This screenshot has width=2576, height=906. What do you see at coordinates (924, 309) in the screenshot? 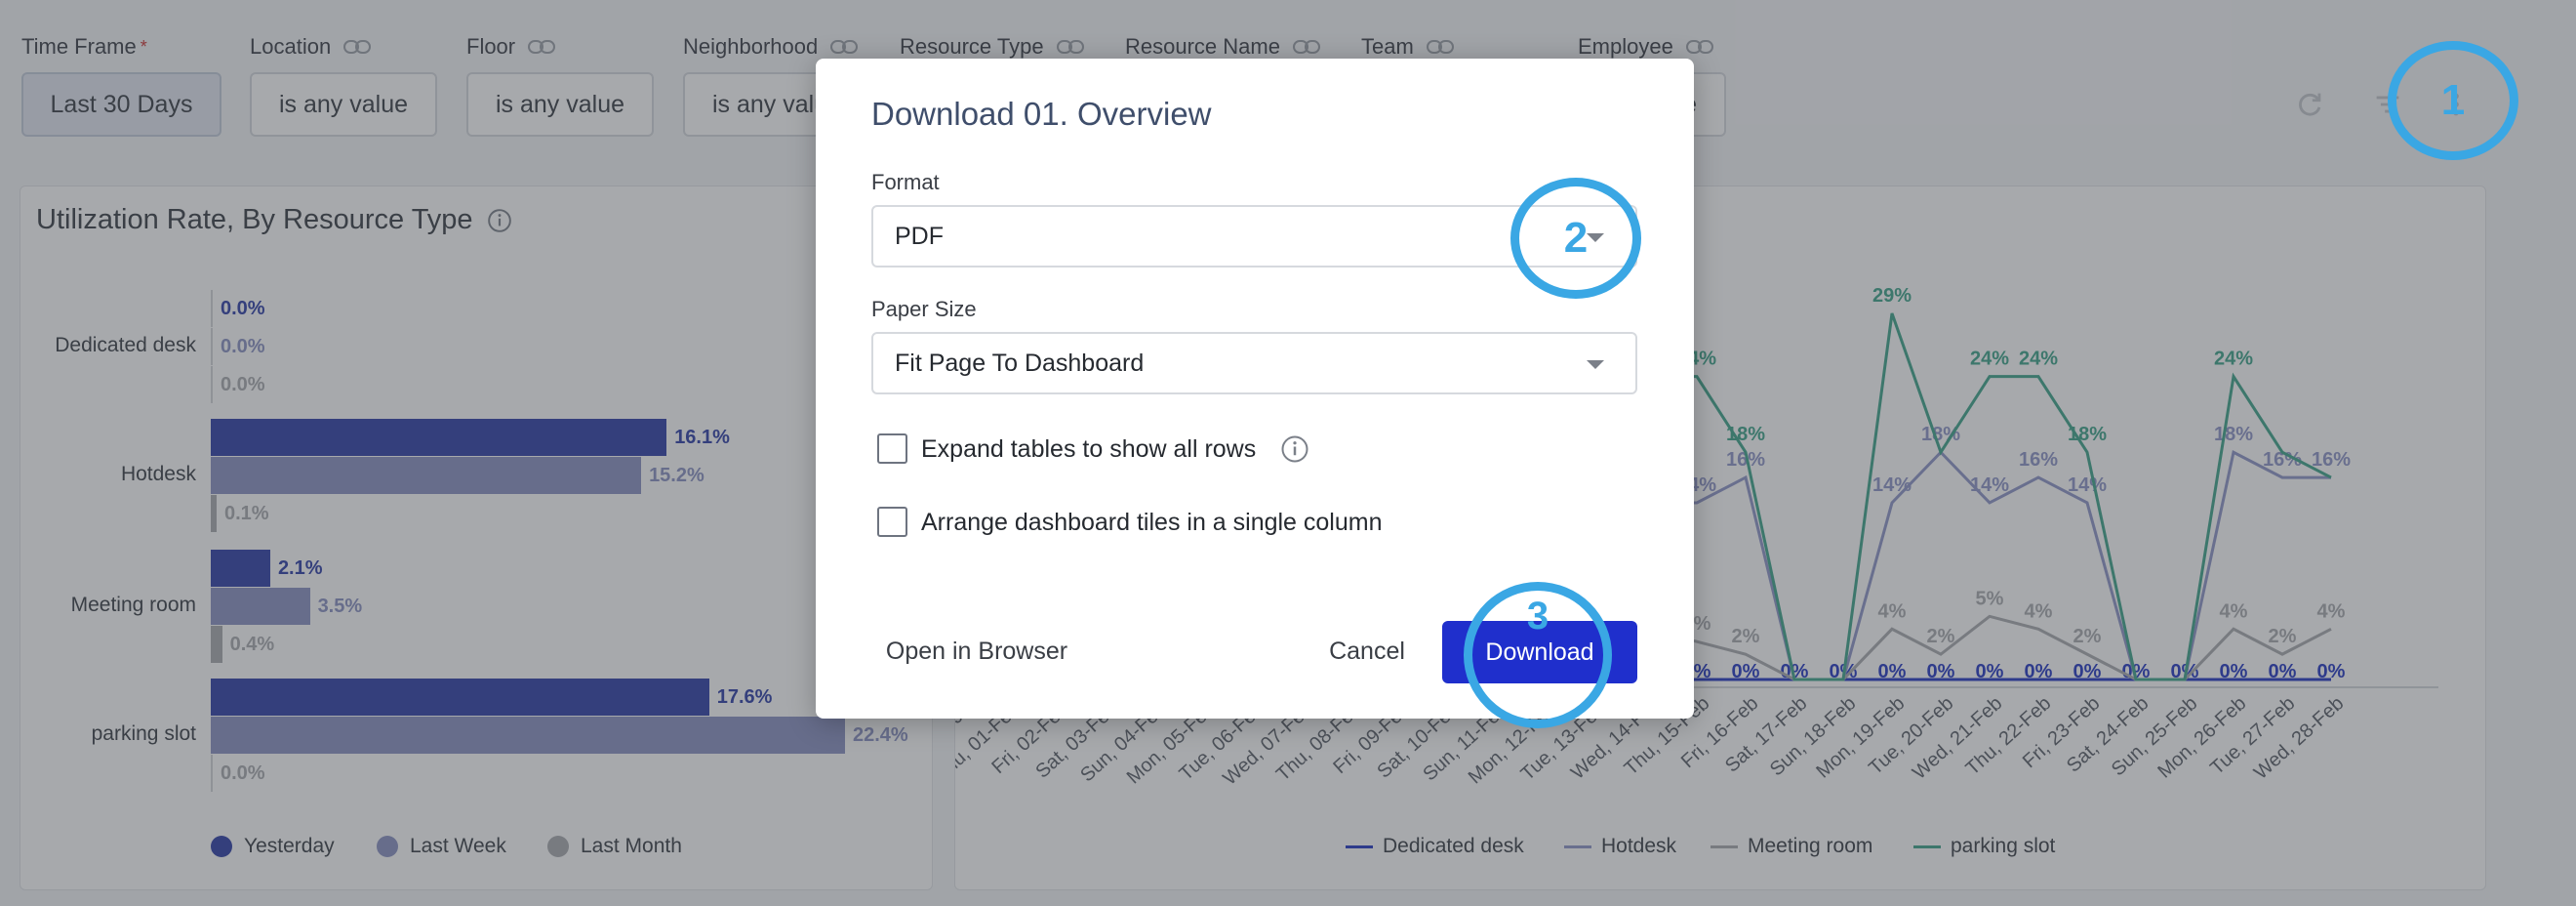
I see `paper-size-label: Paper Size` at bounding box center [924, 309].